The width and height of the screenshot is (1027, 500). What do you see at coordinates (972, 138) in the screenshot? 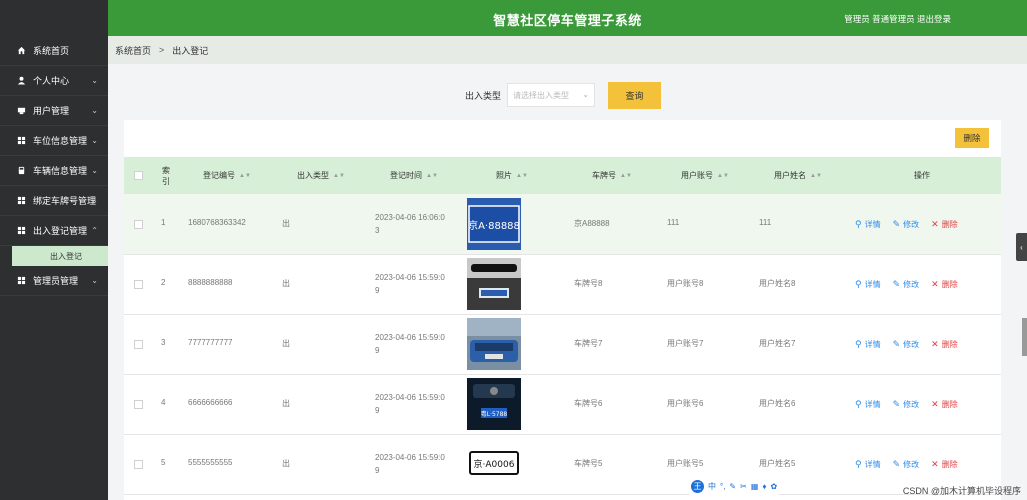
I see `delete-button: 删除` at bounding box center [972, 138].